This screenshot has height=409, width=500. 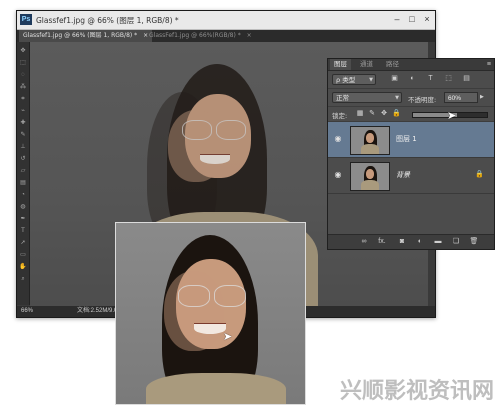 I want to click on crop-tool-icon: ⌗, so click(x=23, y=99).